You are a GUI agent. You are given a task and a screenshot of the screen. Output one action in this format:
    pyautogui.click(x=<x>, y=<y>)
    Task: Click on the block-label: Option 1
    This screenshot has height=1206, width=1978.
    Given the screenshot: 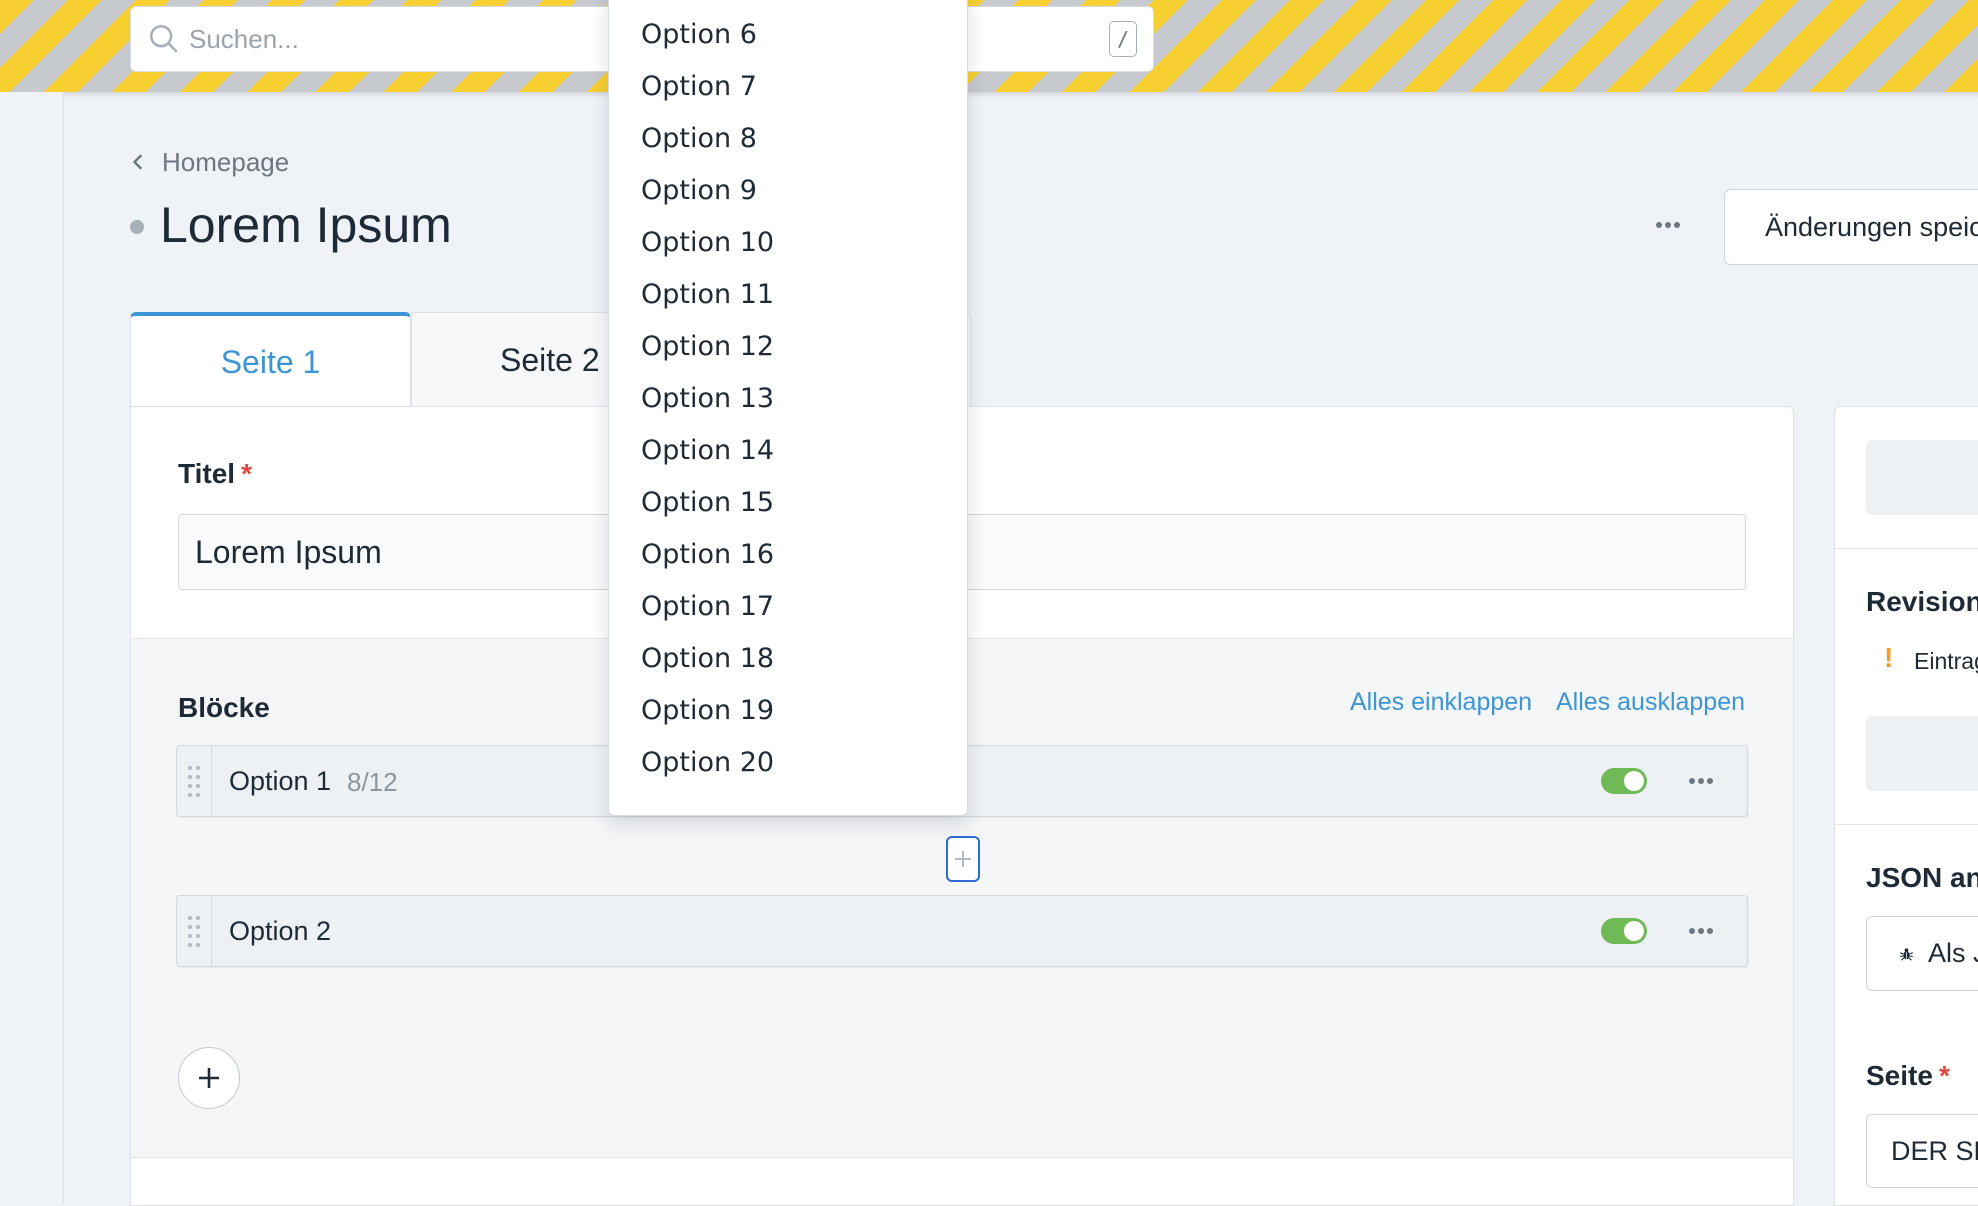 What is the action you would take?
    pyautogui.click(x=280, y=781)
    